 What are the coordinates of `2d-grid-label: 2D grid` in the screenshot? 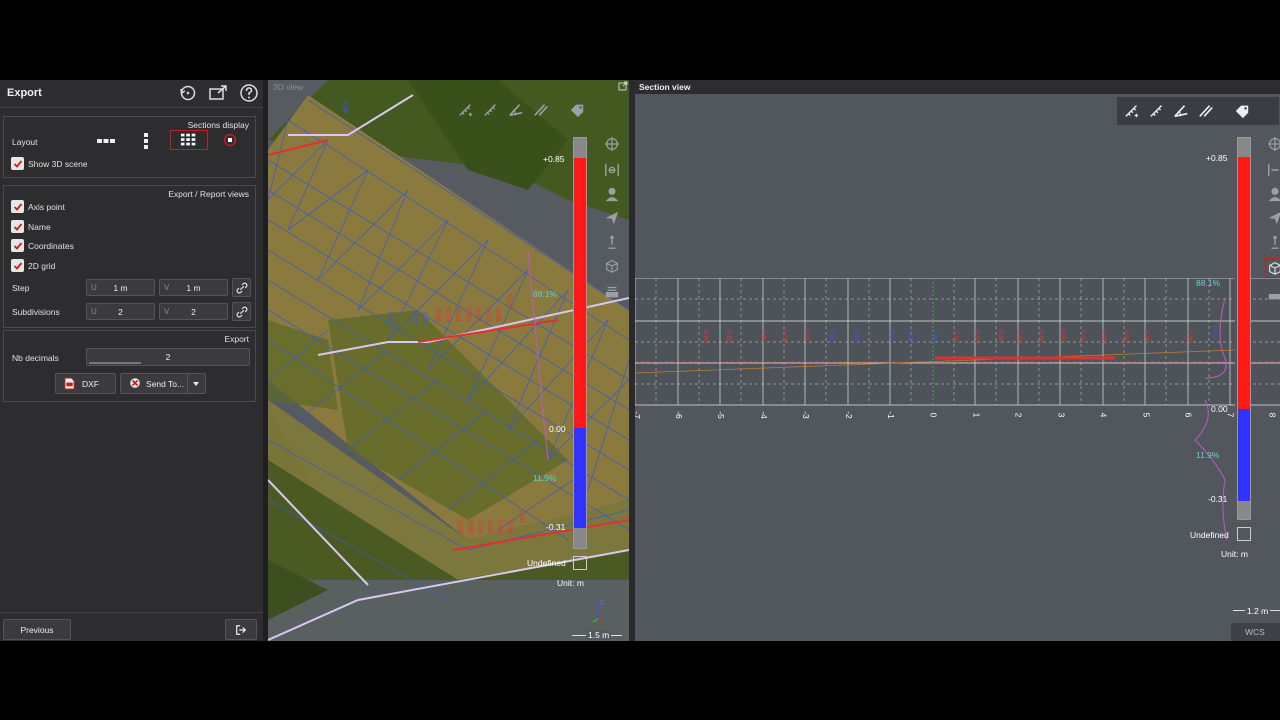 It's located at (42, 266).